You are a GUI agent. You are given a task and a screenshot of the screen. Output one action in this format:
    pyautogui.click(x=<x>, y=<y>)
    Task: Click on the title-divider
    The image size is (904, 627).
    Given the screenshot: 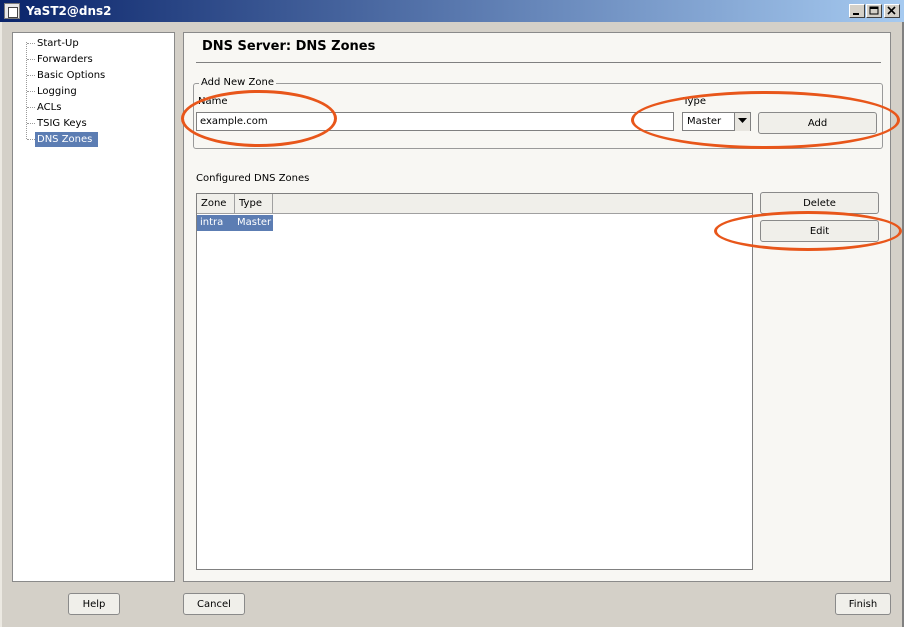 What is the action you would take?
    pyautogui.click(x=538, y=62)
    